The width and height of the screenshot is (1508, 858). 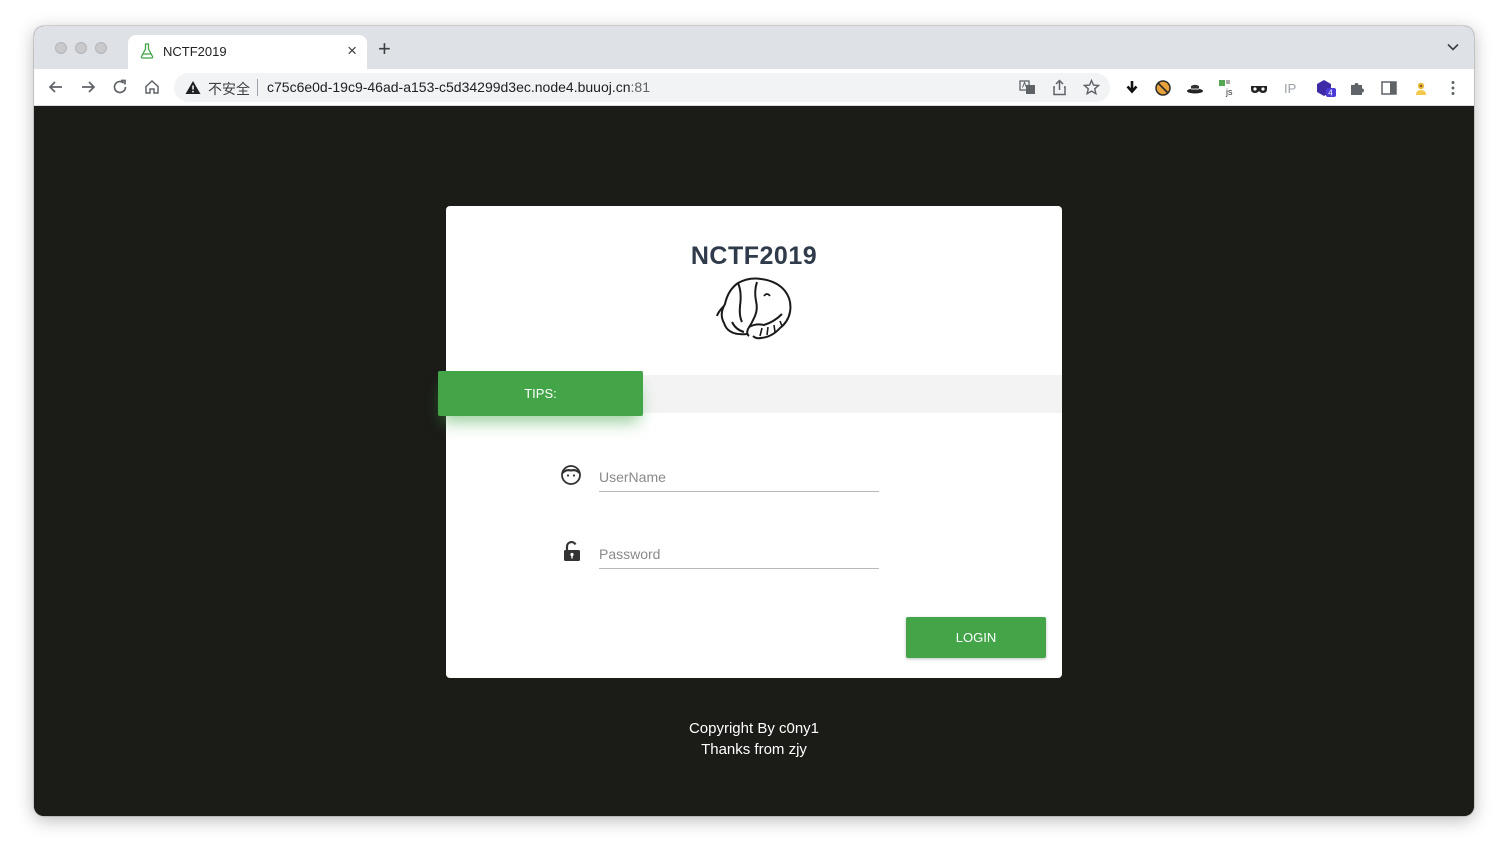 What do you see at coordinates (101, 48) in the screenshot?
I see `zoom-window-button` at bounding box center [101, 48].